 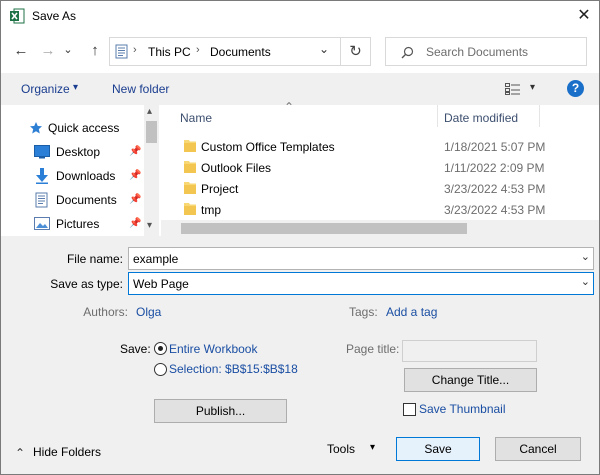 What do you see at coordinates (462, 409) in the screenshot?
I see `save-thumbnail-label: Save Thumbnail` at bounding box center [462, 409].